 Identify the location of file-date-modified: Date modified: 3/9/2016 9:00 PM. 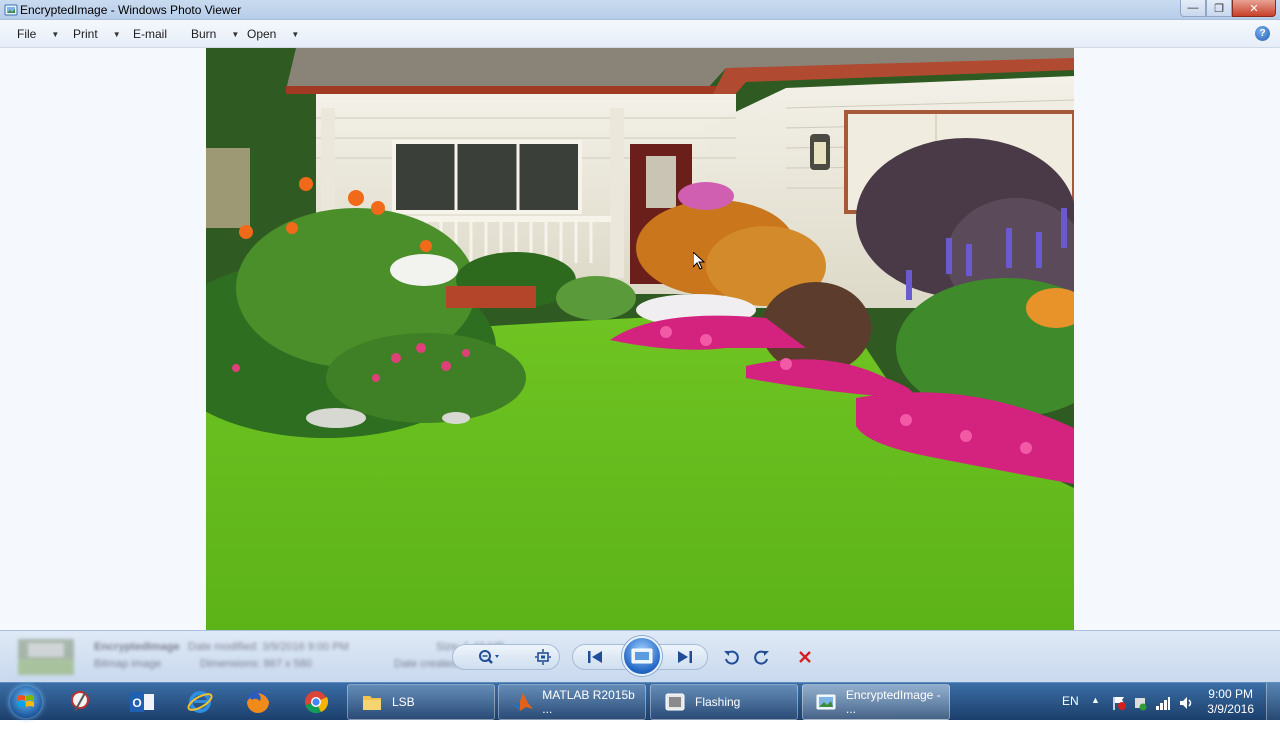
(268, 647).